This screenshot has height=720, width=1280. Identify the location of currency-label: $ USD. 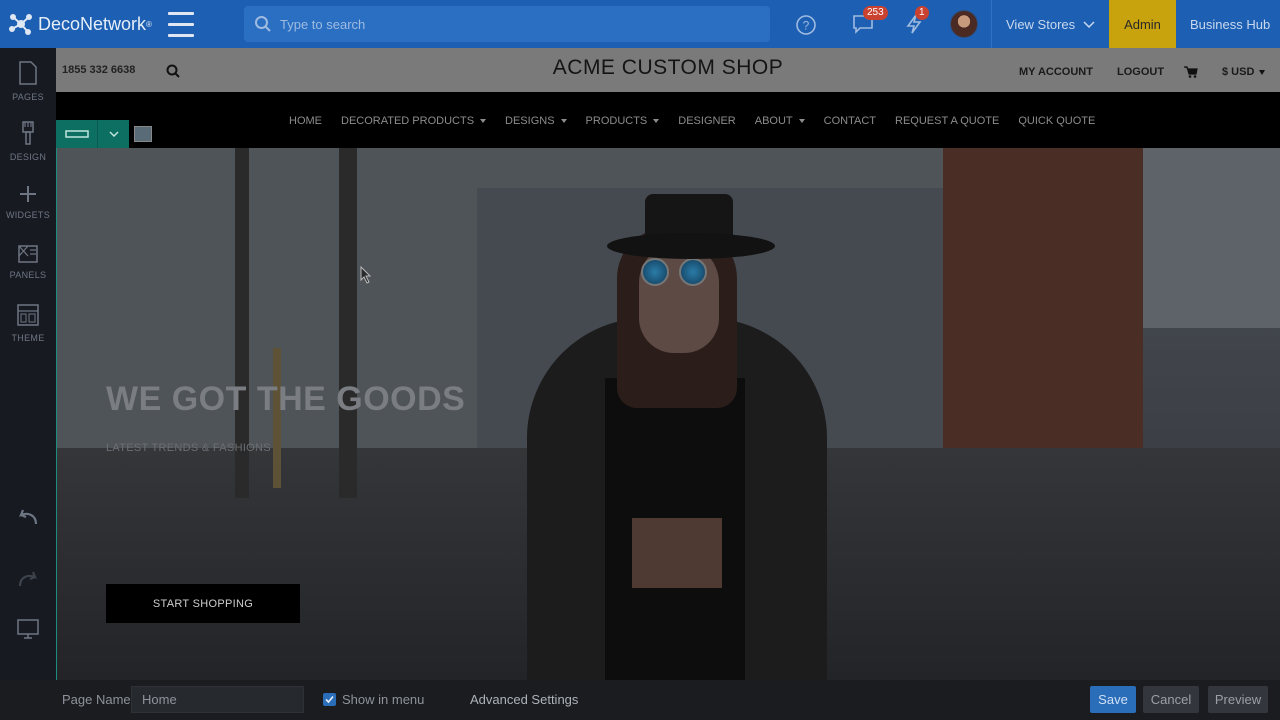
(1238, 72).